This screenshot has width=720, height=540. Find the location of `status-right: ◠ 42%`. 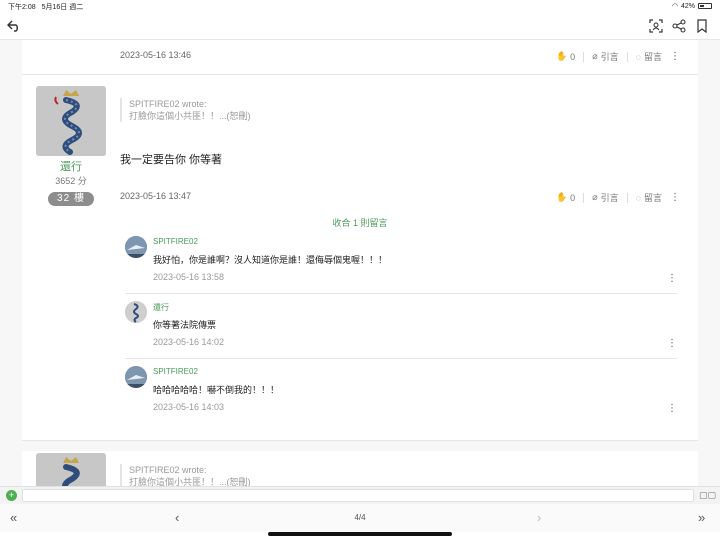

status-right: ◠ 42% is located at coordinates (692, 6).